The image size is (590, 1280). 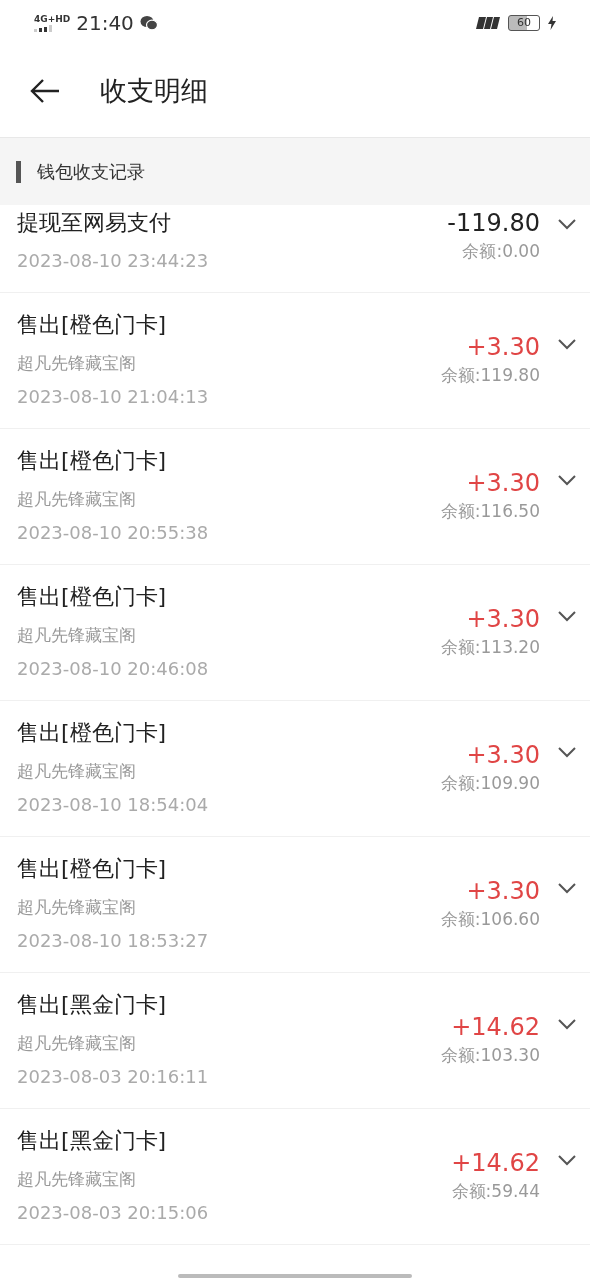 I want to click on section-title: 钱包收支记录, so click(x=91, y=171).